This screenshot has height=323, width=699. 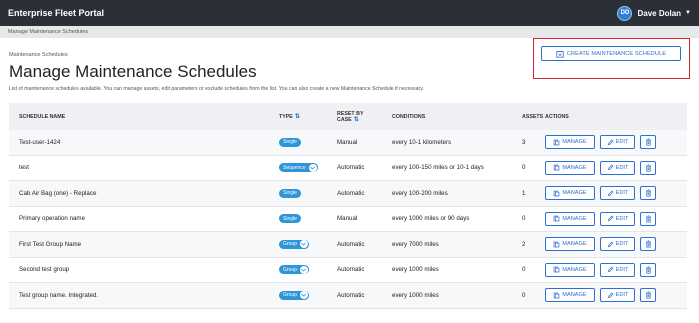 I want to click on top-nav-bar: Enterprise Fleet Portal DD Dave Dolan ▼, so click(x=349, y=13).